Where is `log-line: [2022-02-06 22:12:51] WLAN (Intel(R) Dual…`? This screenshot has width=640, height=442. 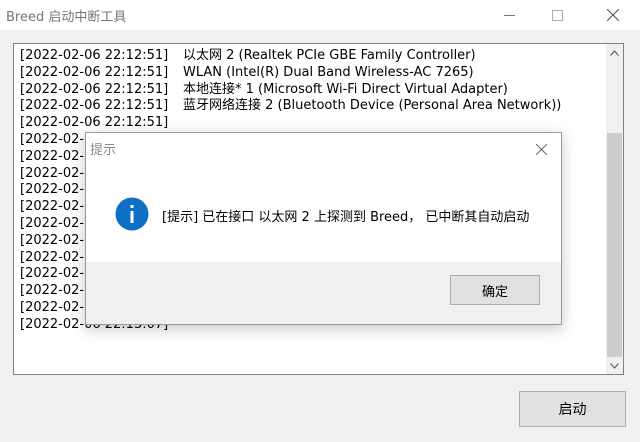 log-line: [2022-02-06 22:12:51] WLAN (Intel(R) Dual… is located at coordinates (312, 73).